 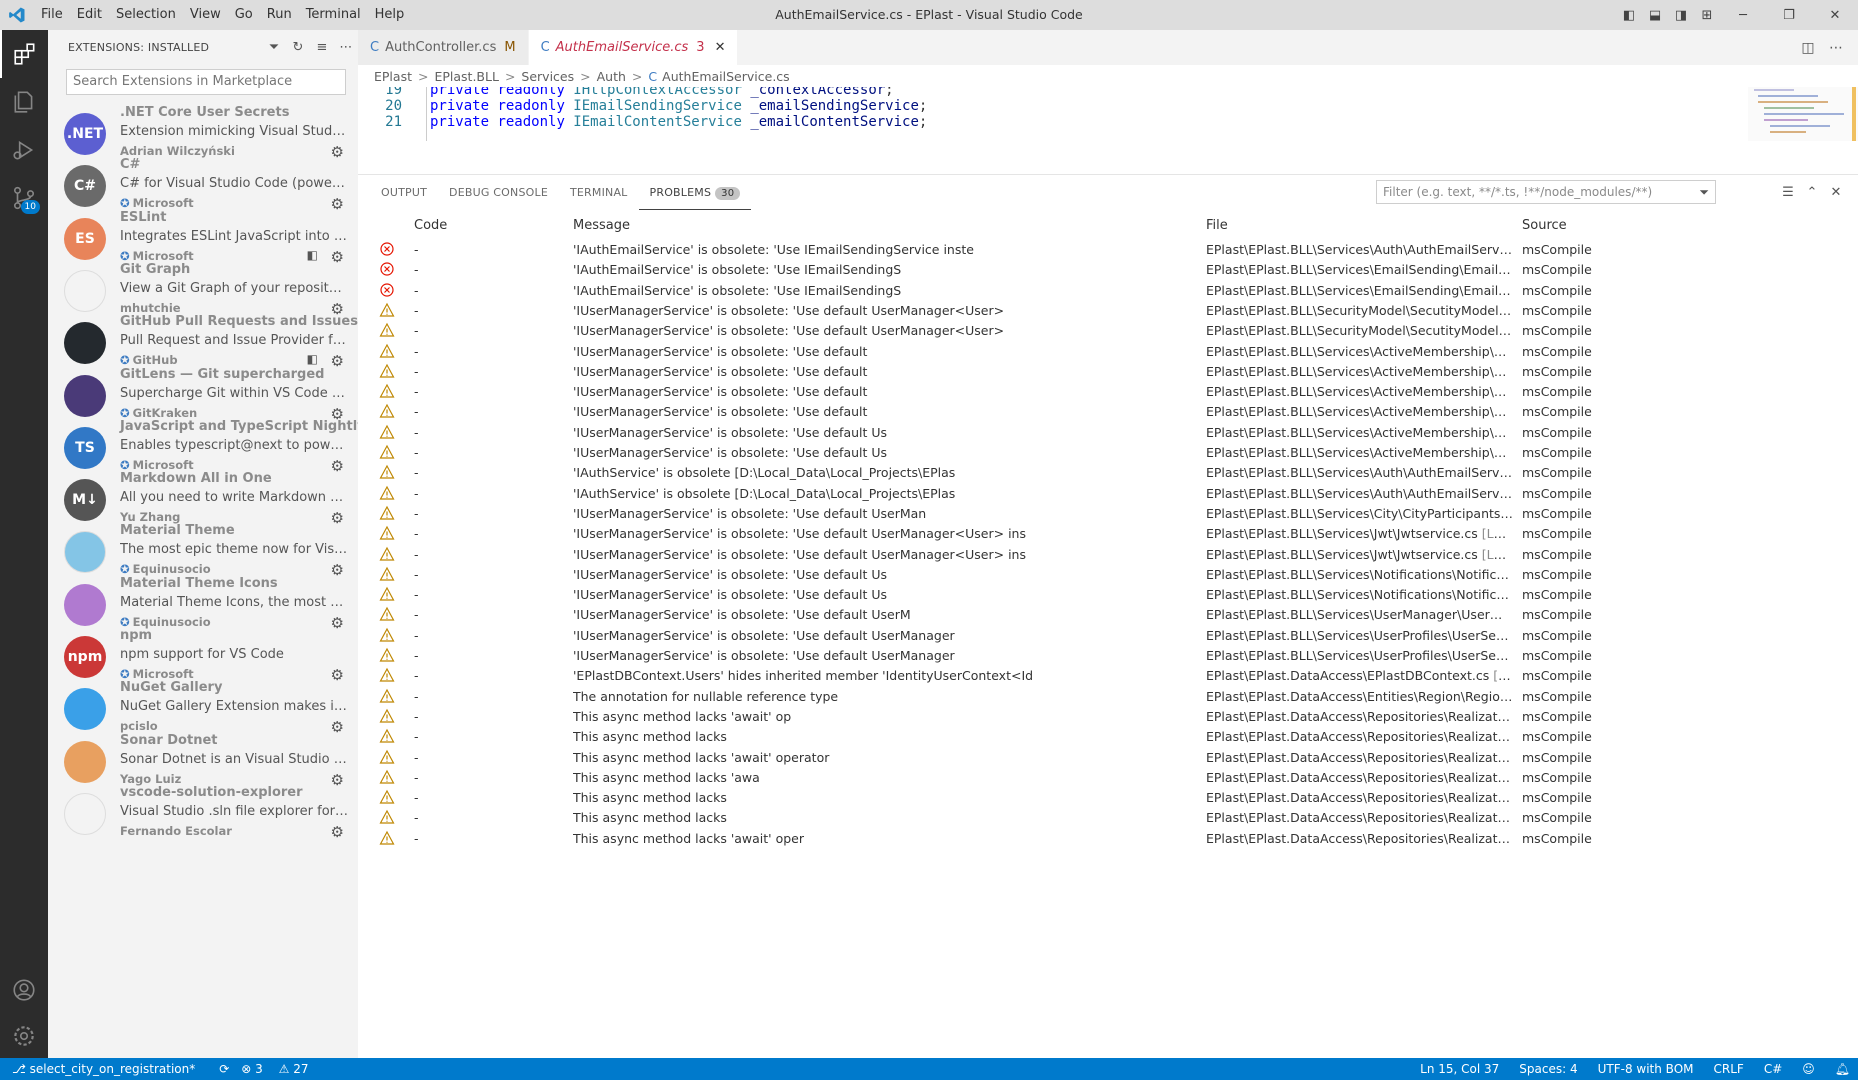 What do you see at coordinates (146, 15) in the screenshot?
I see `menu-item-selection: Selection` at bounding box center [146, 15].